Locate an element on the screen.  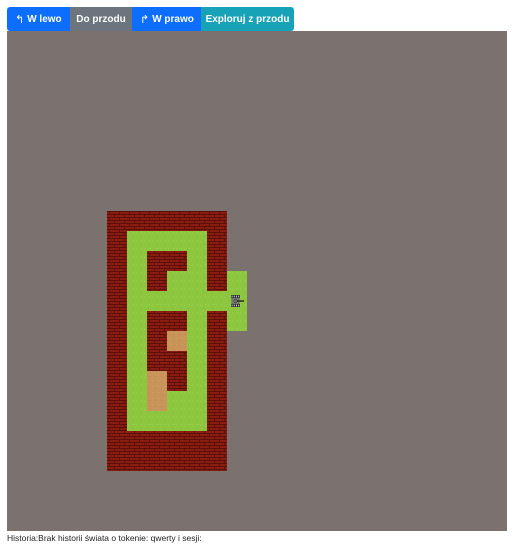
forward-button: Do przodu is located at coordinates (101, 19).